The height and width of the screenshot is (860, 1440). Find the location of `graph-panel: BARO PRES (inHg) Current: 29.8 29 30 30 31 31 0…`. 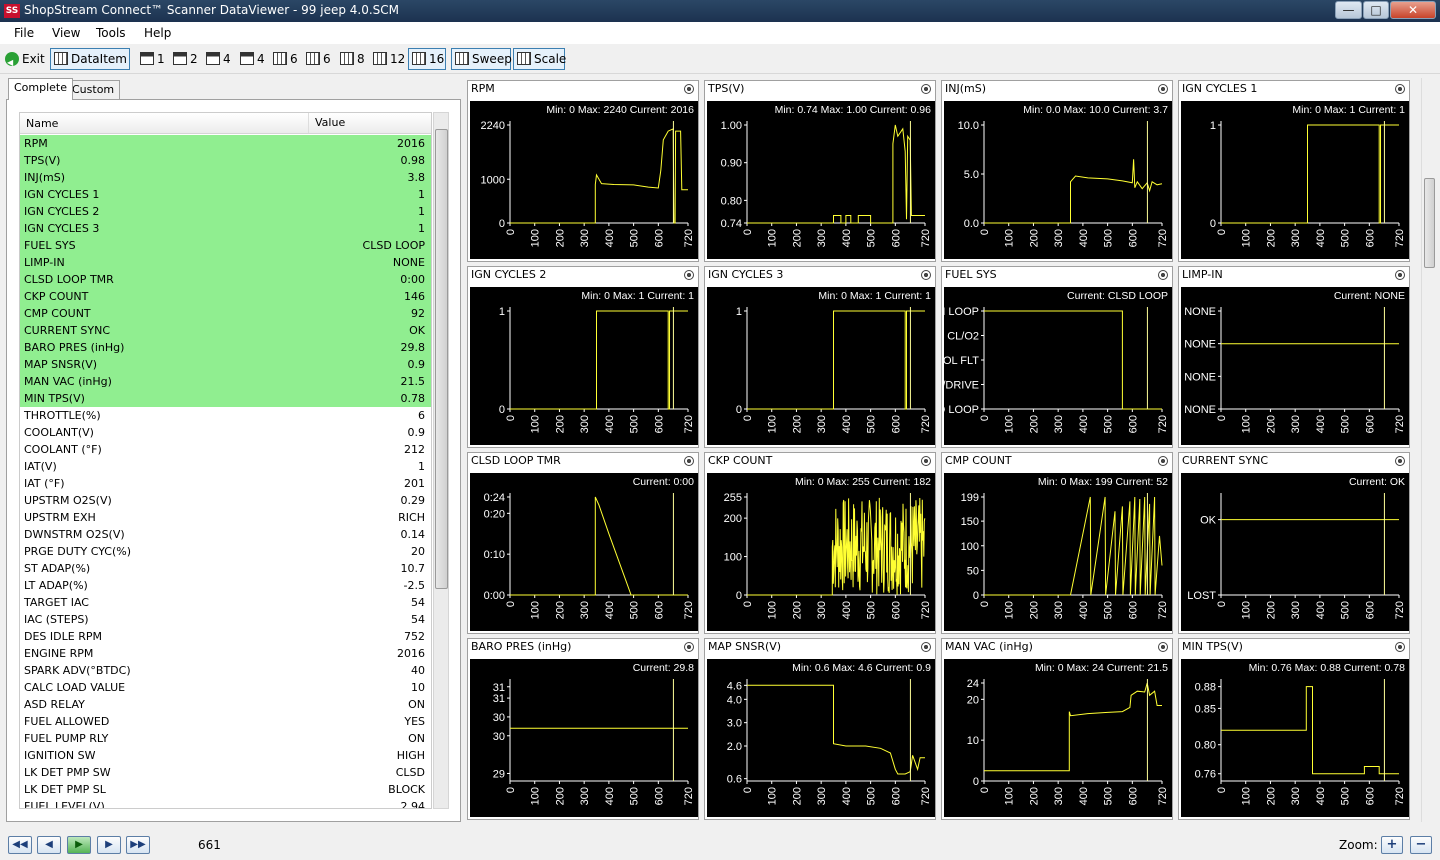

graph-panel: BARO PRES (inHg) Current: 29.8 29 30 30 31 31 0… is located at coordinates (583, 729).